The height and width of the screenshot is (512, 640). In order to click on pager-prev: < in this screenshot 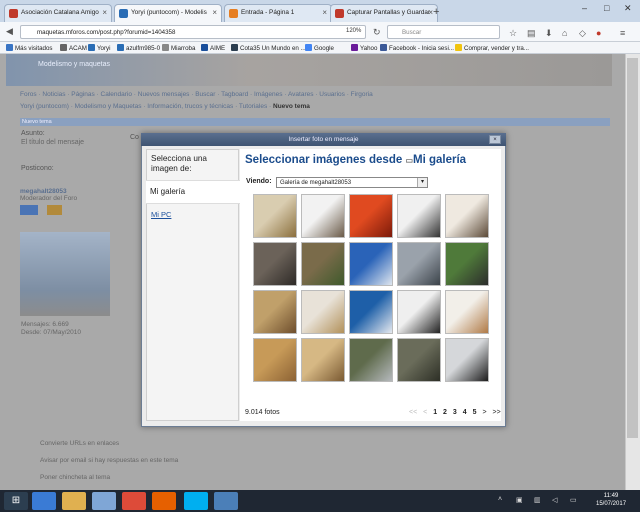, I will do `click(425, 412)`.